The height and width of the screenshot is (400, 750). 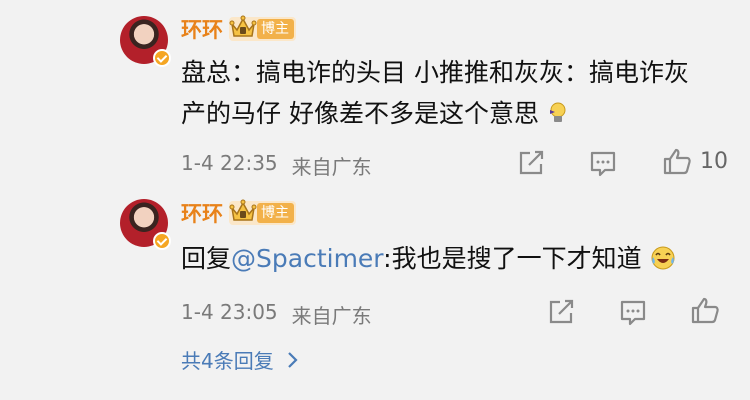 I want to click on comment-meta: 1-4 23:05 来自广东, so click(x=276, y=314).